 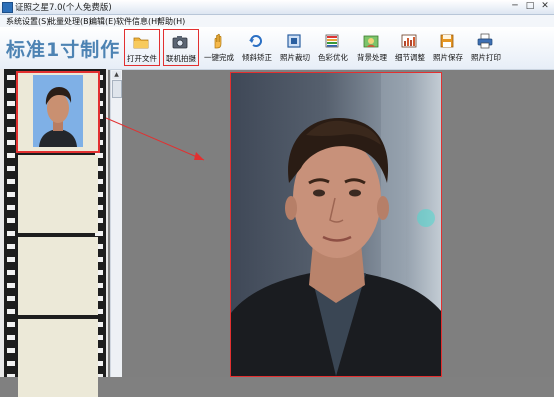 What do you see at coordinates (11, 223) in the screenshot?
I see `film-perforations-left` at bounding box center [11, 223].